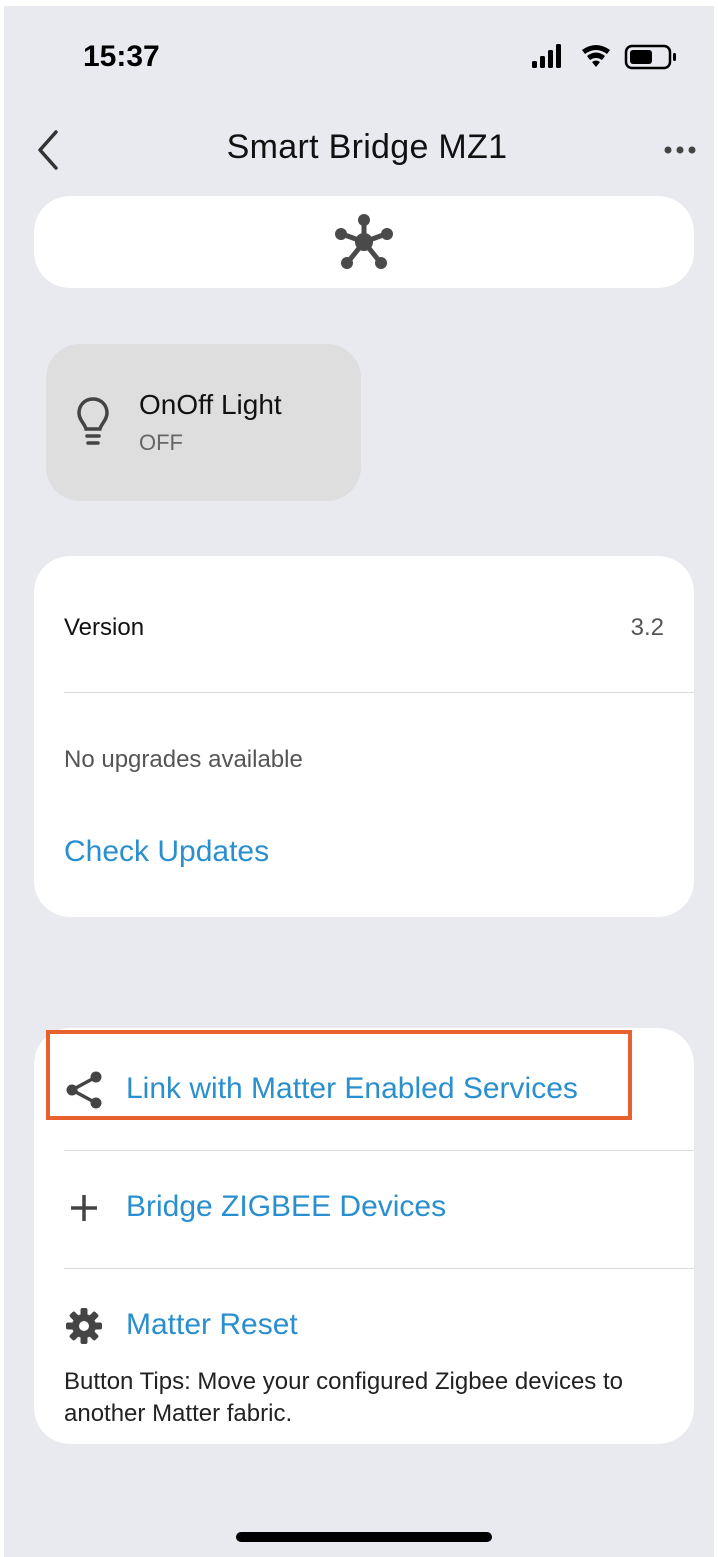 The width and height of the screenshot is (718, 1557). What do you see at coordinates (367, 147) in the screenshot?
I see `page-title: Smart Bridge MZ1` at bounding box center [367, 147].